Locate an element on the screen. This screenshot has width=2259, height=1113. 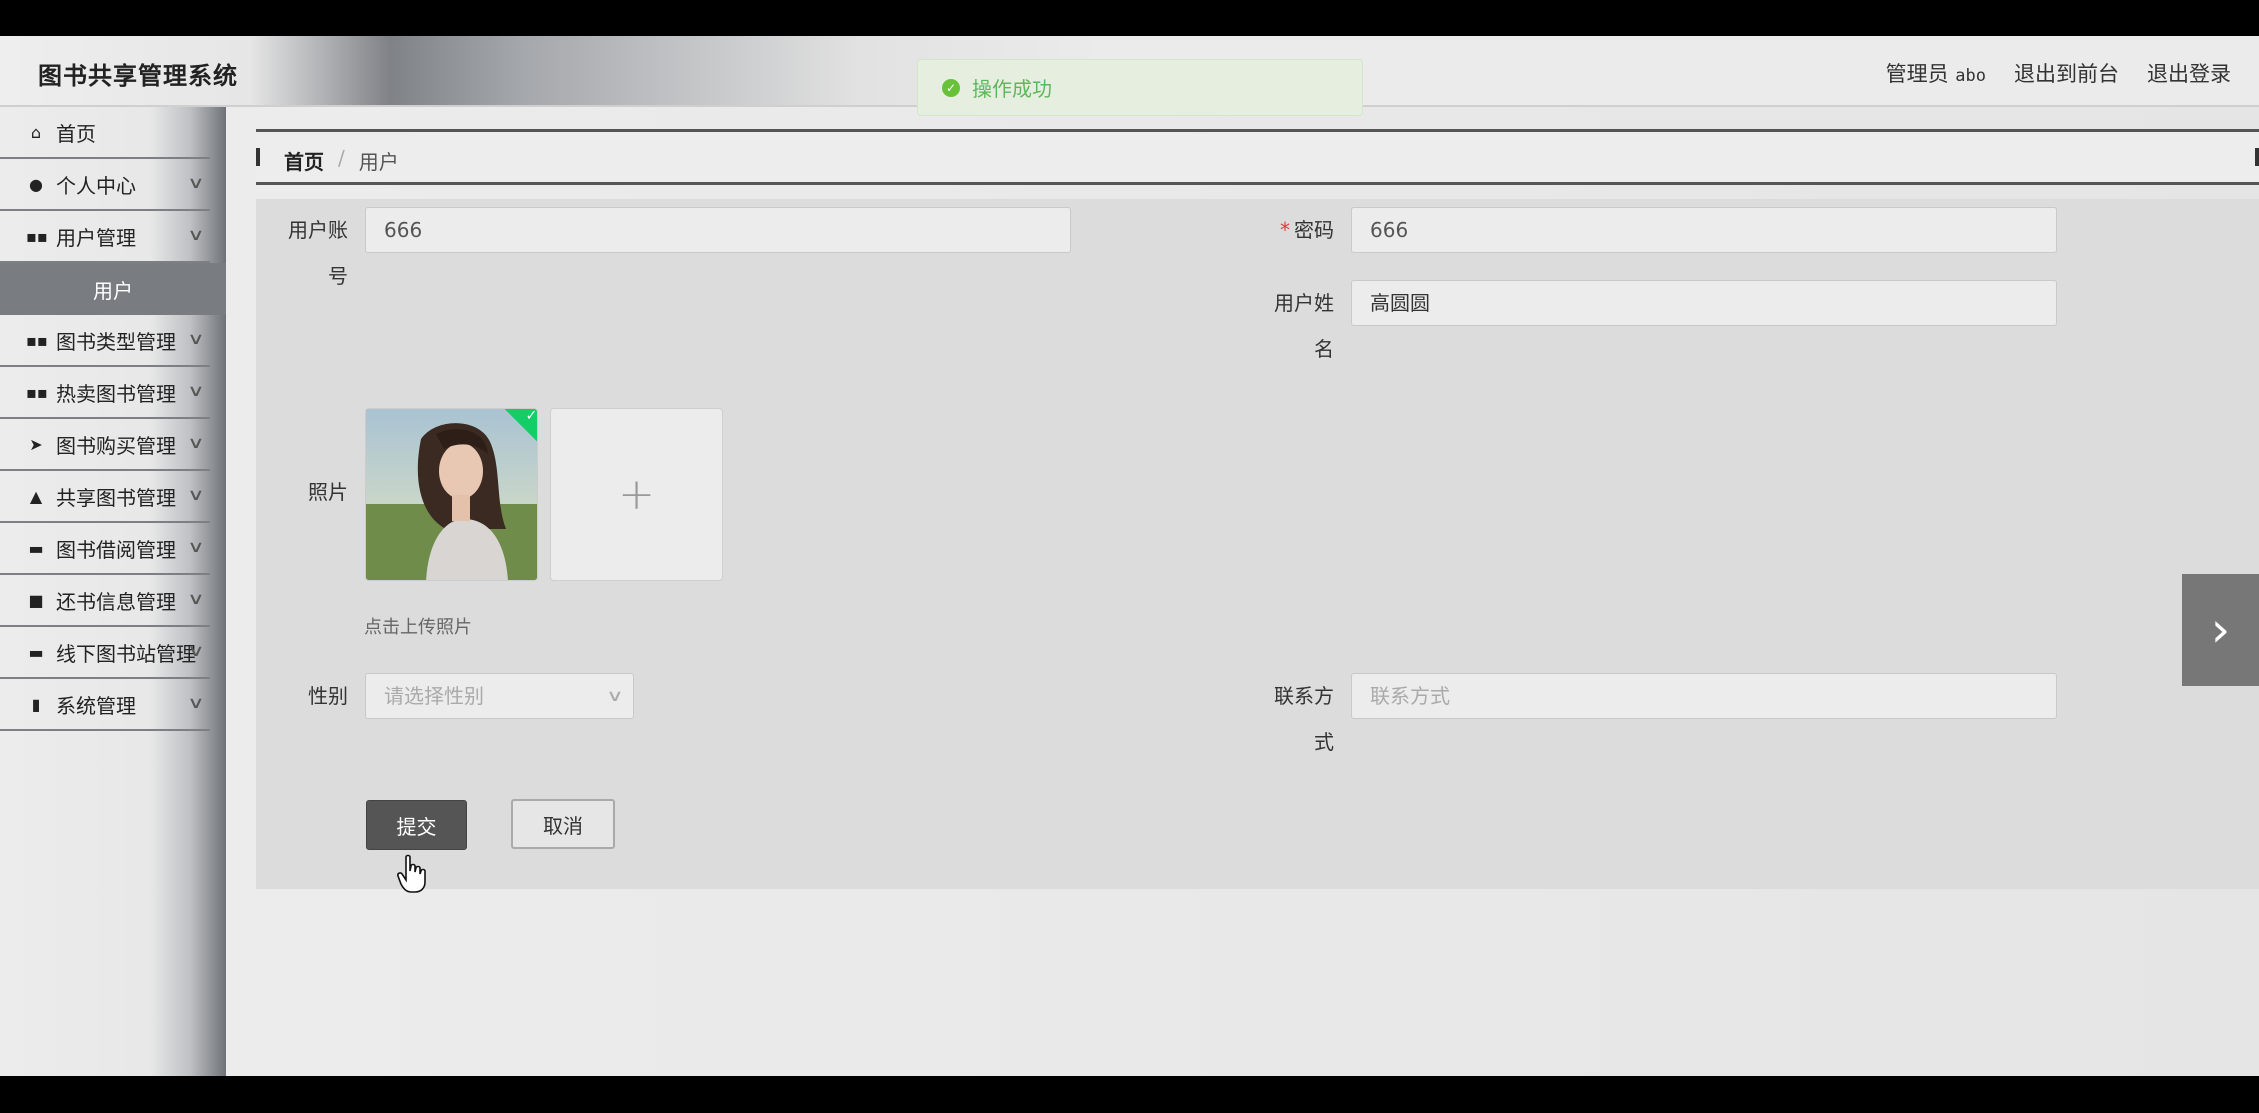
portrait-image is located at coordinates (451, 494).